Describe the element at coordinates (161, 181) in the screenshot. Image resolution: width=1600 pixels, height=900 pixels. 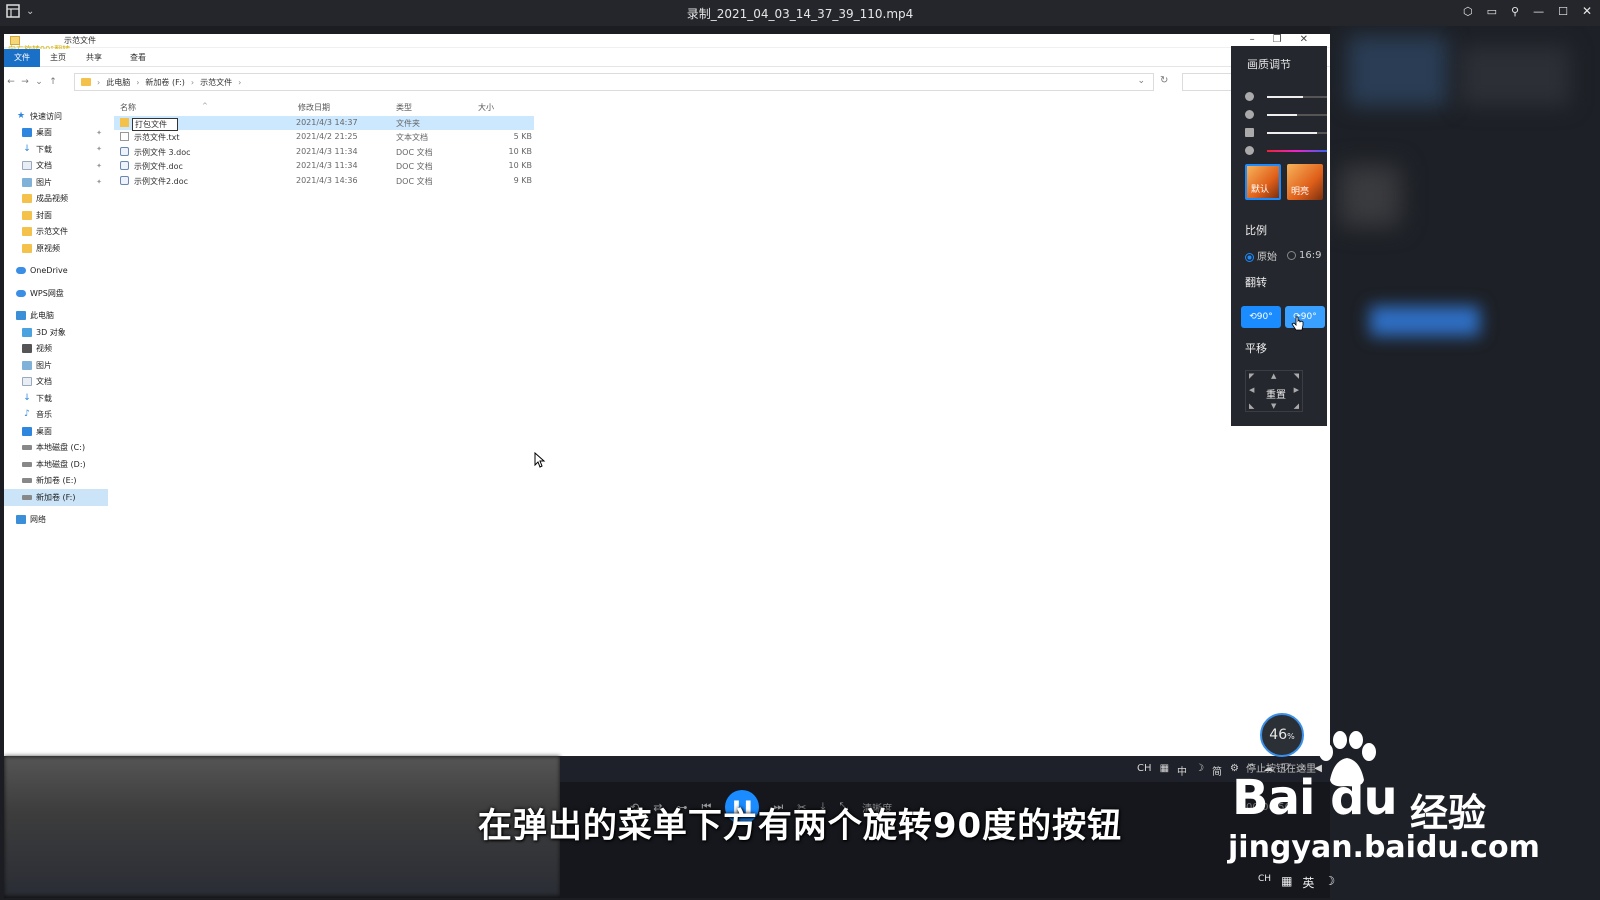
I see `file-name: 示例文件2.doc` at that location.